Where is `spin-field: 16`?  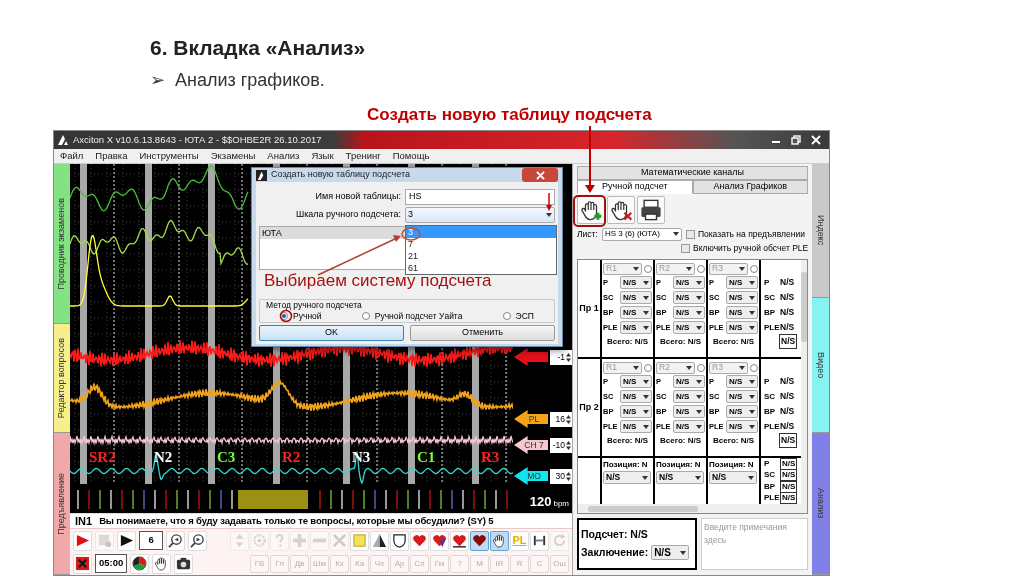 spin-field: 16 is located at coordinates (561, 419).